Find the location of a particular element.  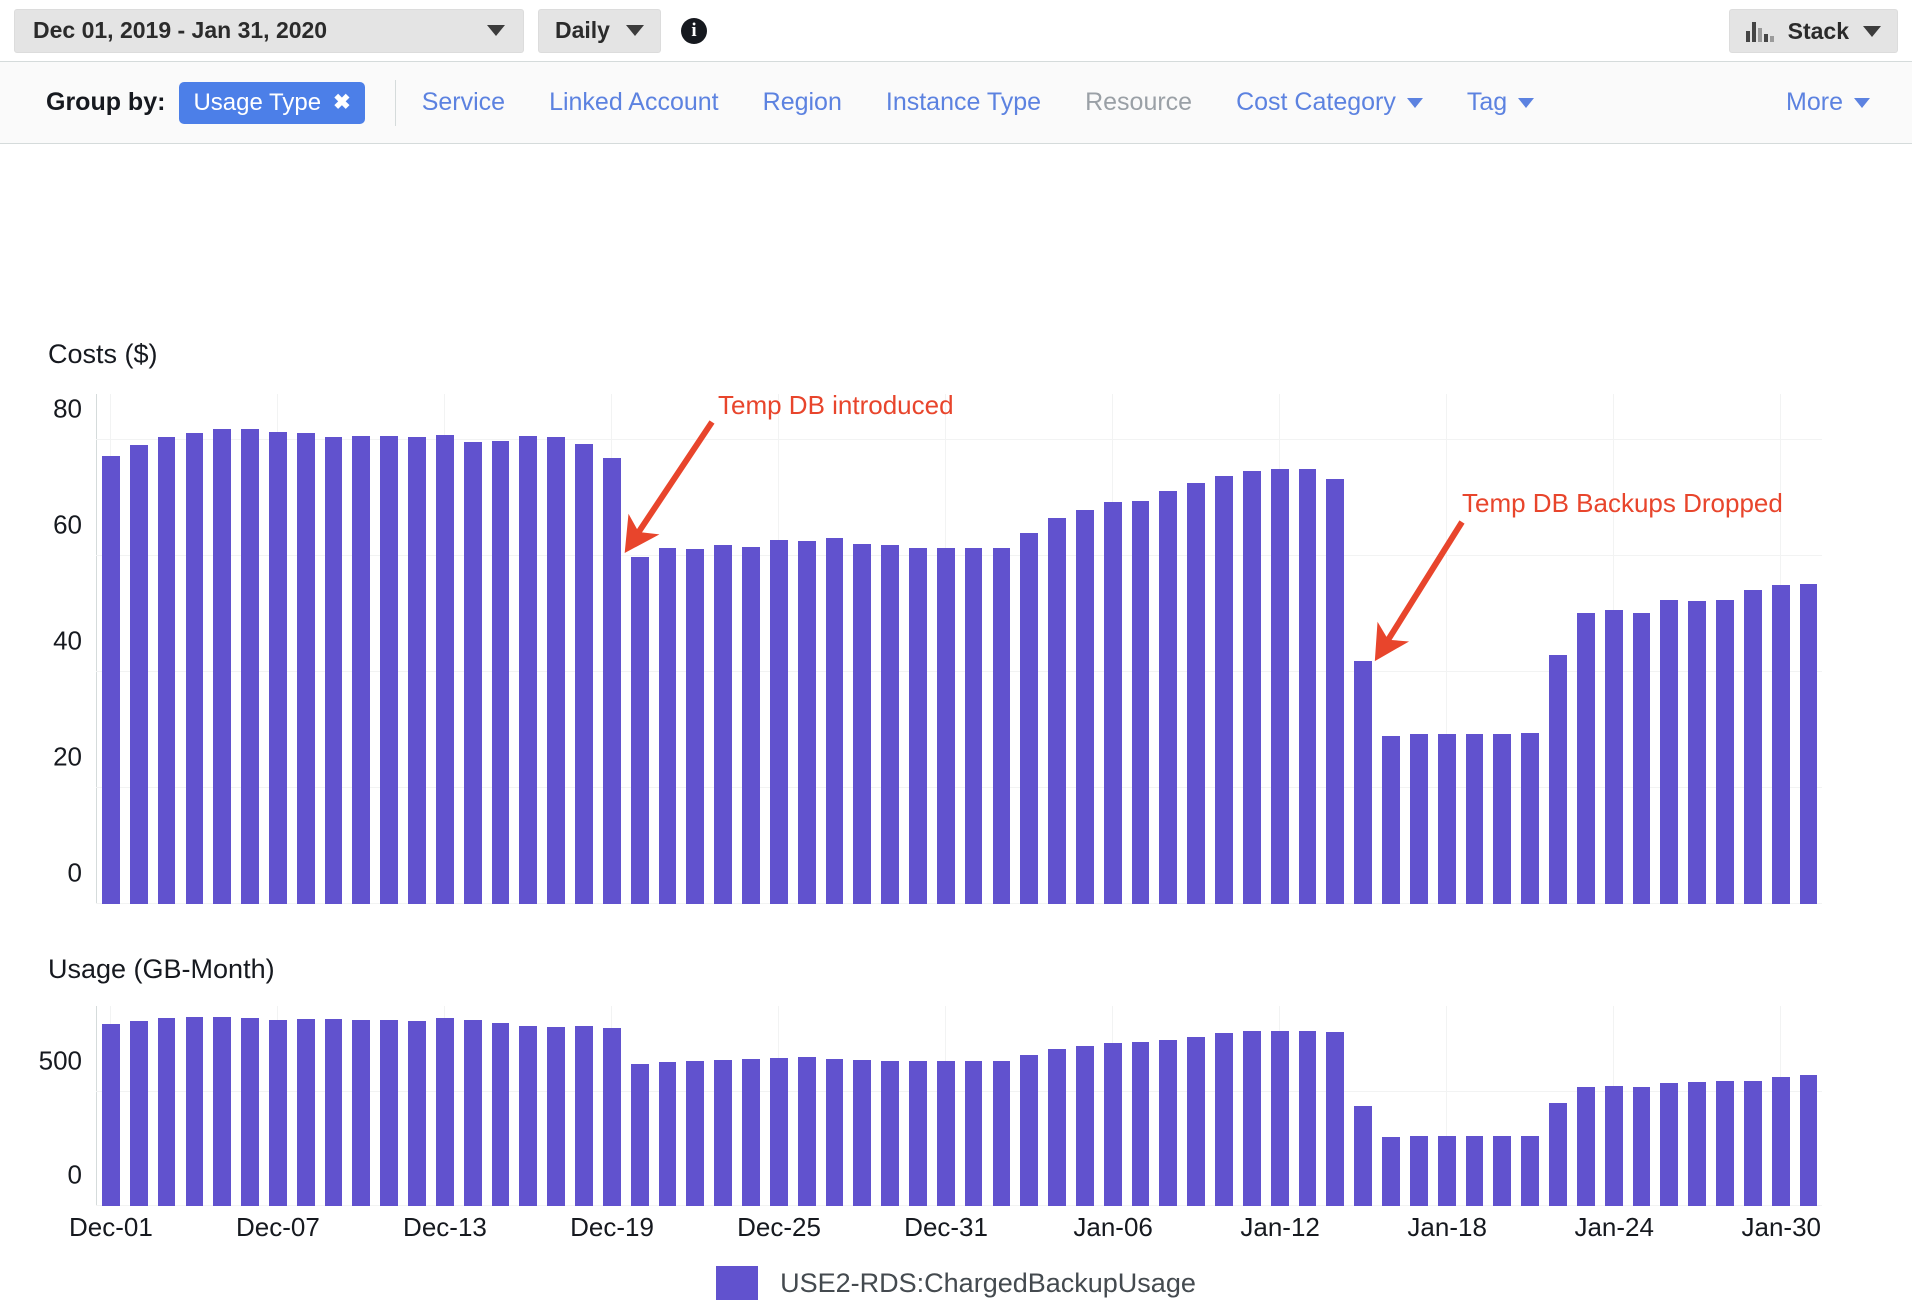

date-range-picker: Dec 01, 2019 - Jan 31, 2020 is located at coordinates (269, 30).